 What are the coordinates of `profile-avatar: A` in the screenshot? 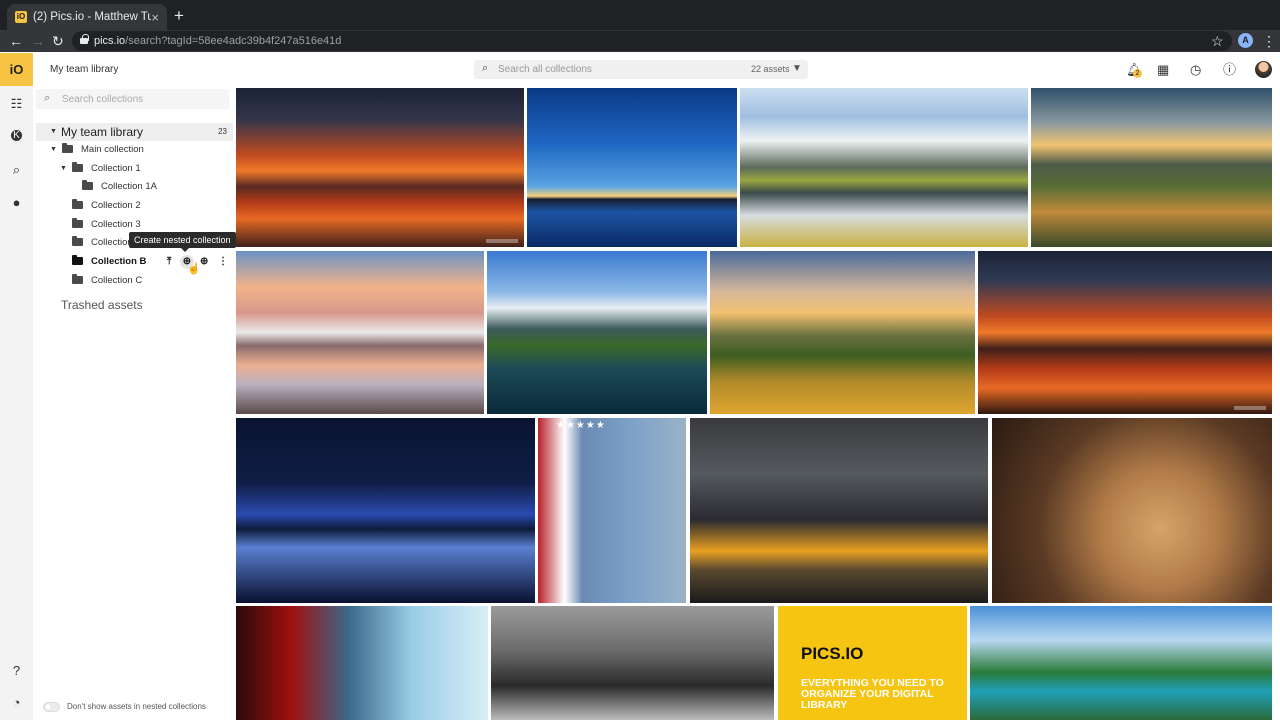 It's located at (1245, 40).